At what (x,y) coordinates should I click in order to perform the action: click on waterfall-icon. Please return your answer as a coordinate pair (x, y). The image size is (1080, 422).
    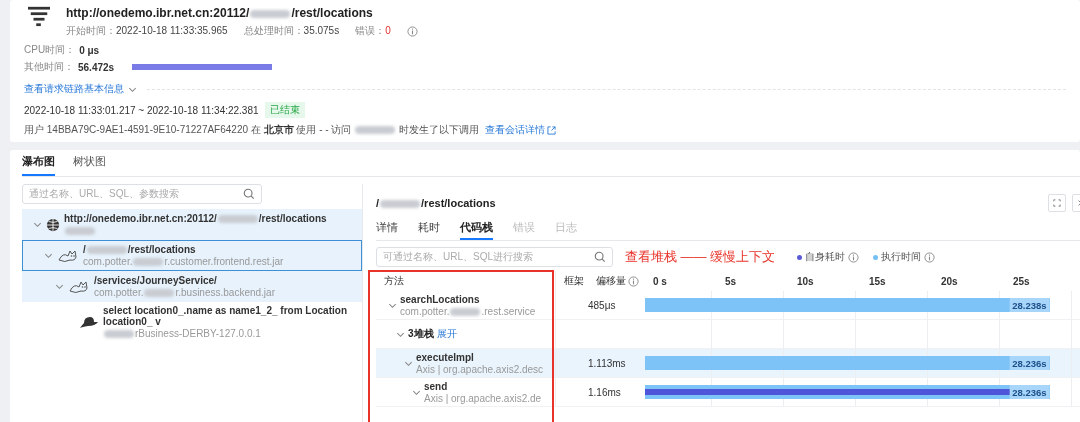
    Looking at the image, I should click on (39, 16).